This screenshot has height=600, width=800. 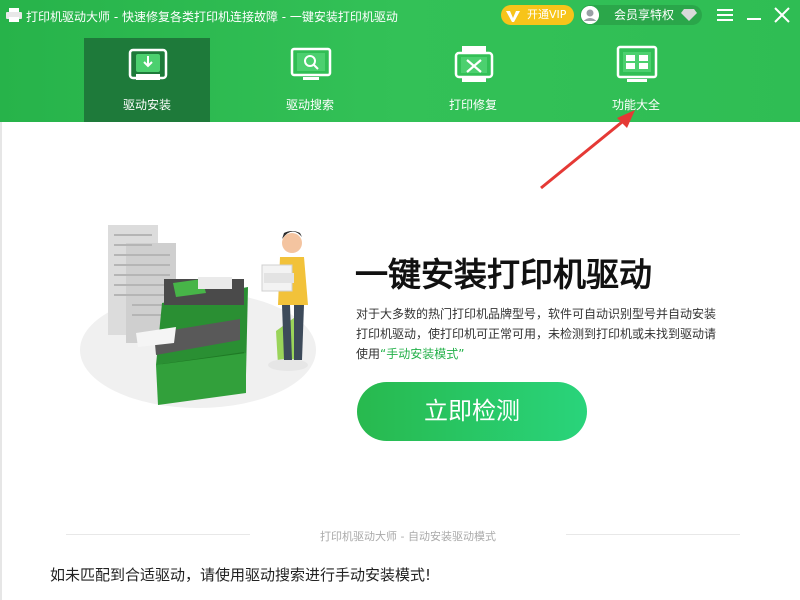 What do you see at coordinates (408, 536) in the screenshot?
I see `footer-caption: 打印机驱动大师 - 自动安装驱动模式` at bounding box center [408, 536].